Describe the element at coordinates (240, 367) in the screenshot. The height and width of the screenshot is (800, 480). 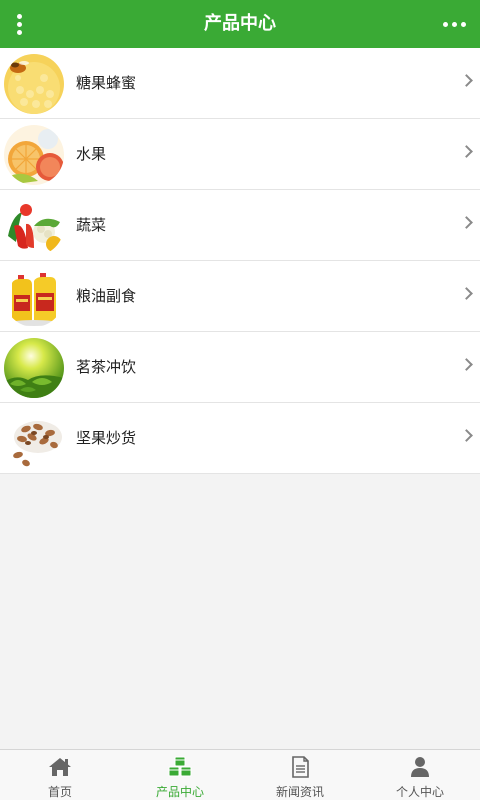
I see `category-item-tea: 茗茶冲饮` at that location.